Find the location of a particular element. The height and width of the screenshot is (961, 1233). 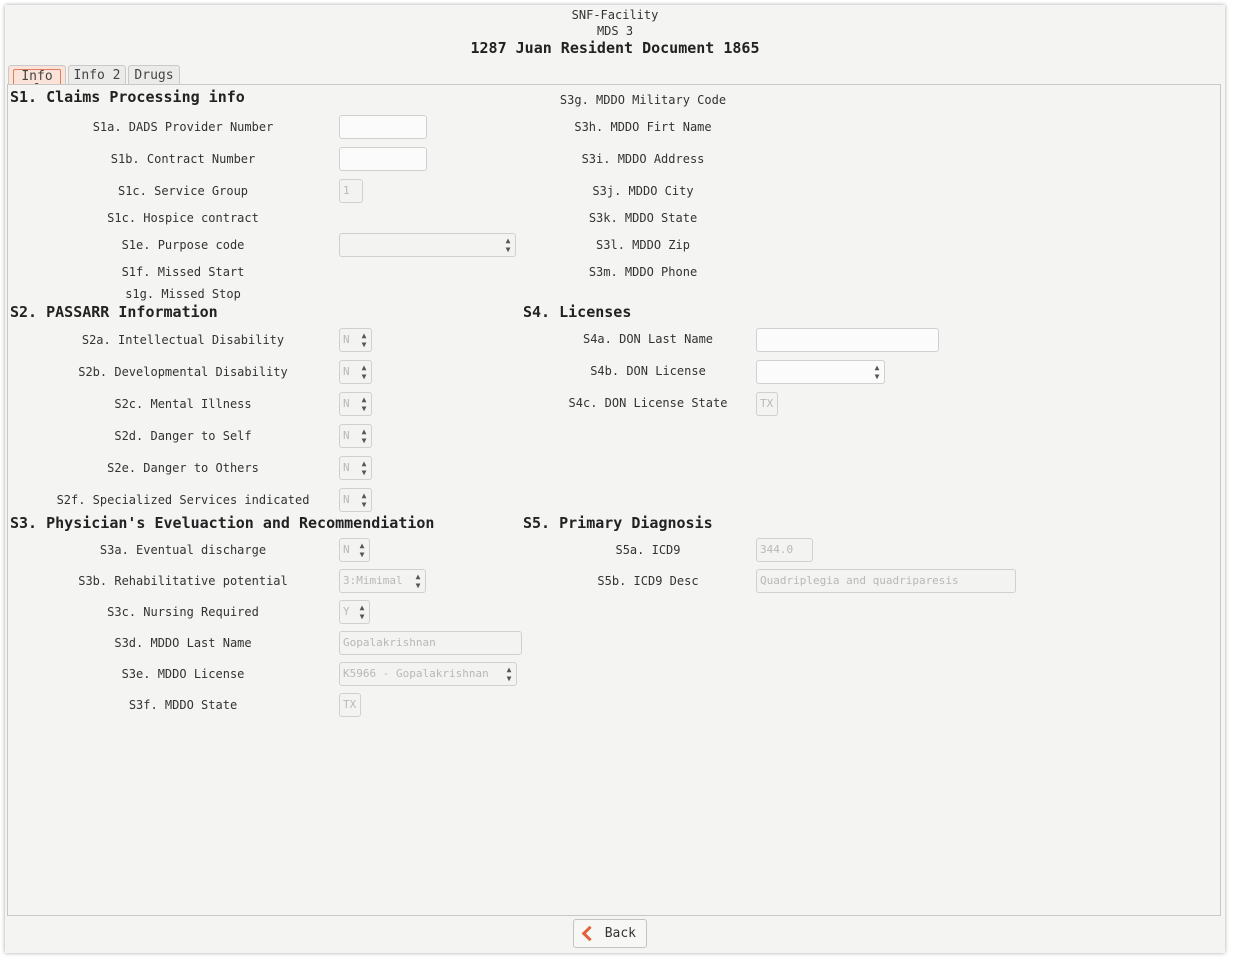

s2a-label: S2a. Intellectual Disability is located at coordinates (183, 340).